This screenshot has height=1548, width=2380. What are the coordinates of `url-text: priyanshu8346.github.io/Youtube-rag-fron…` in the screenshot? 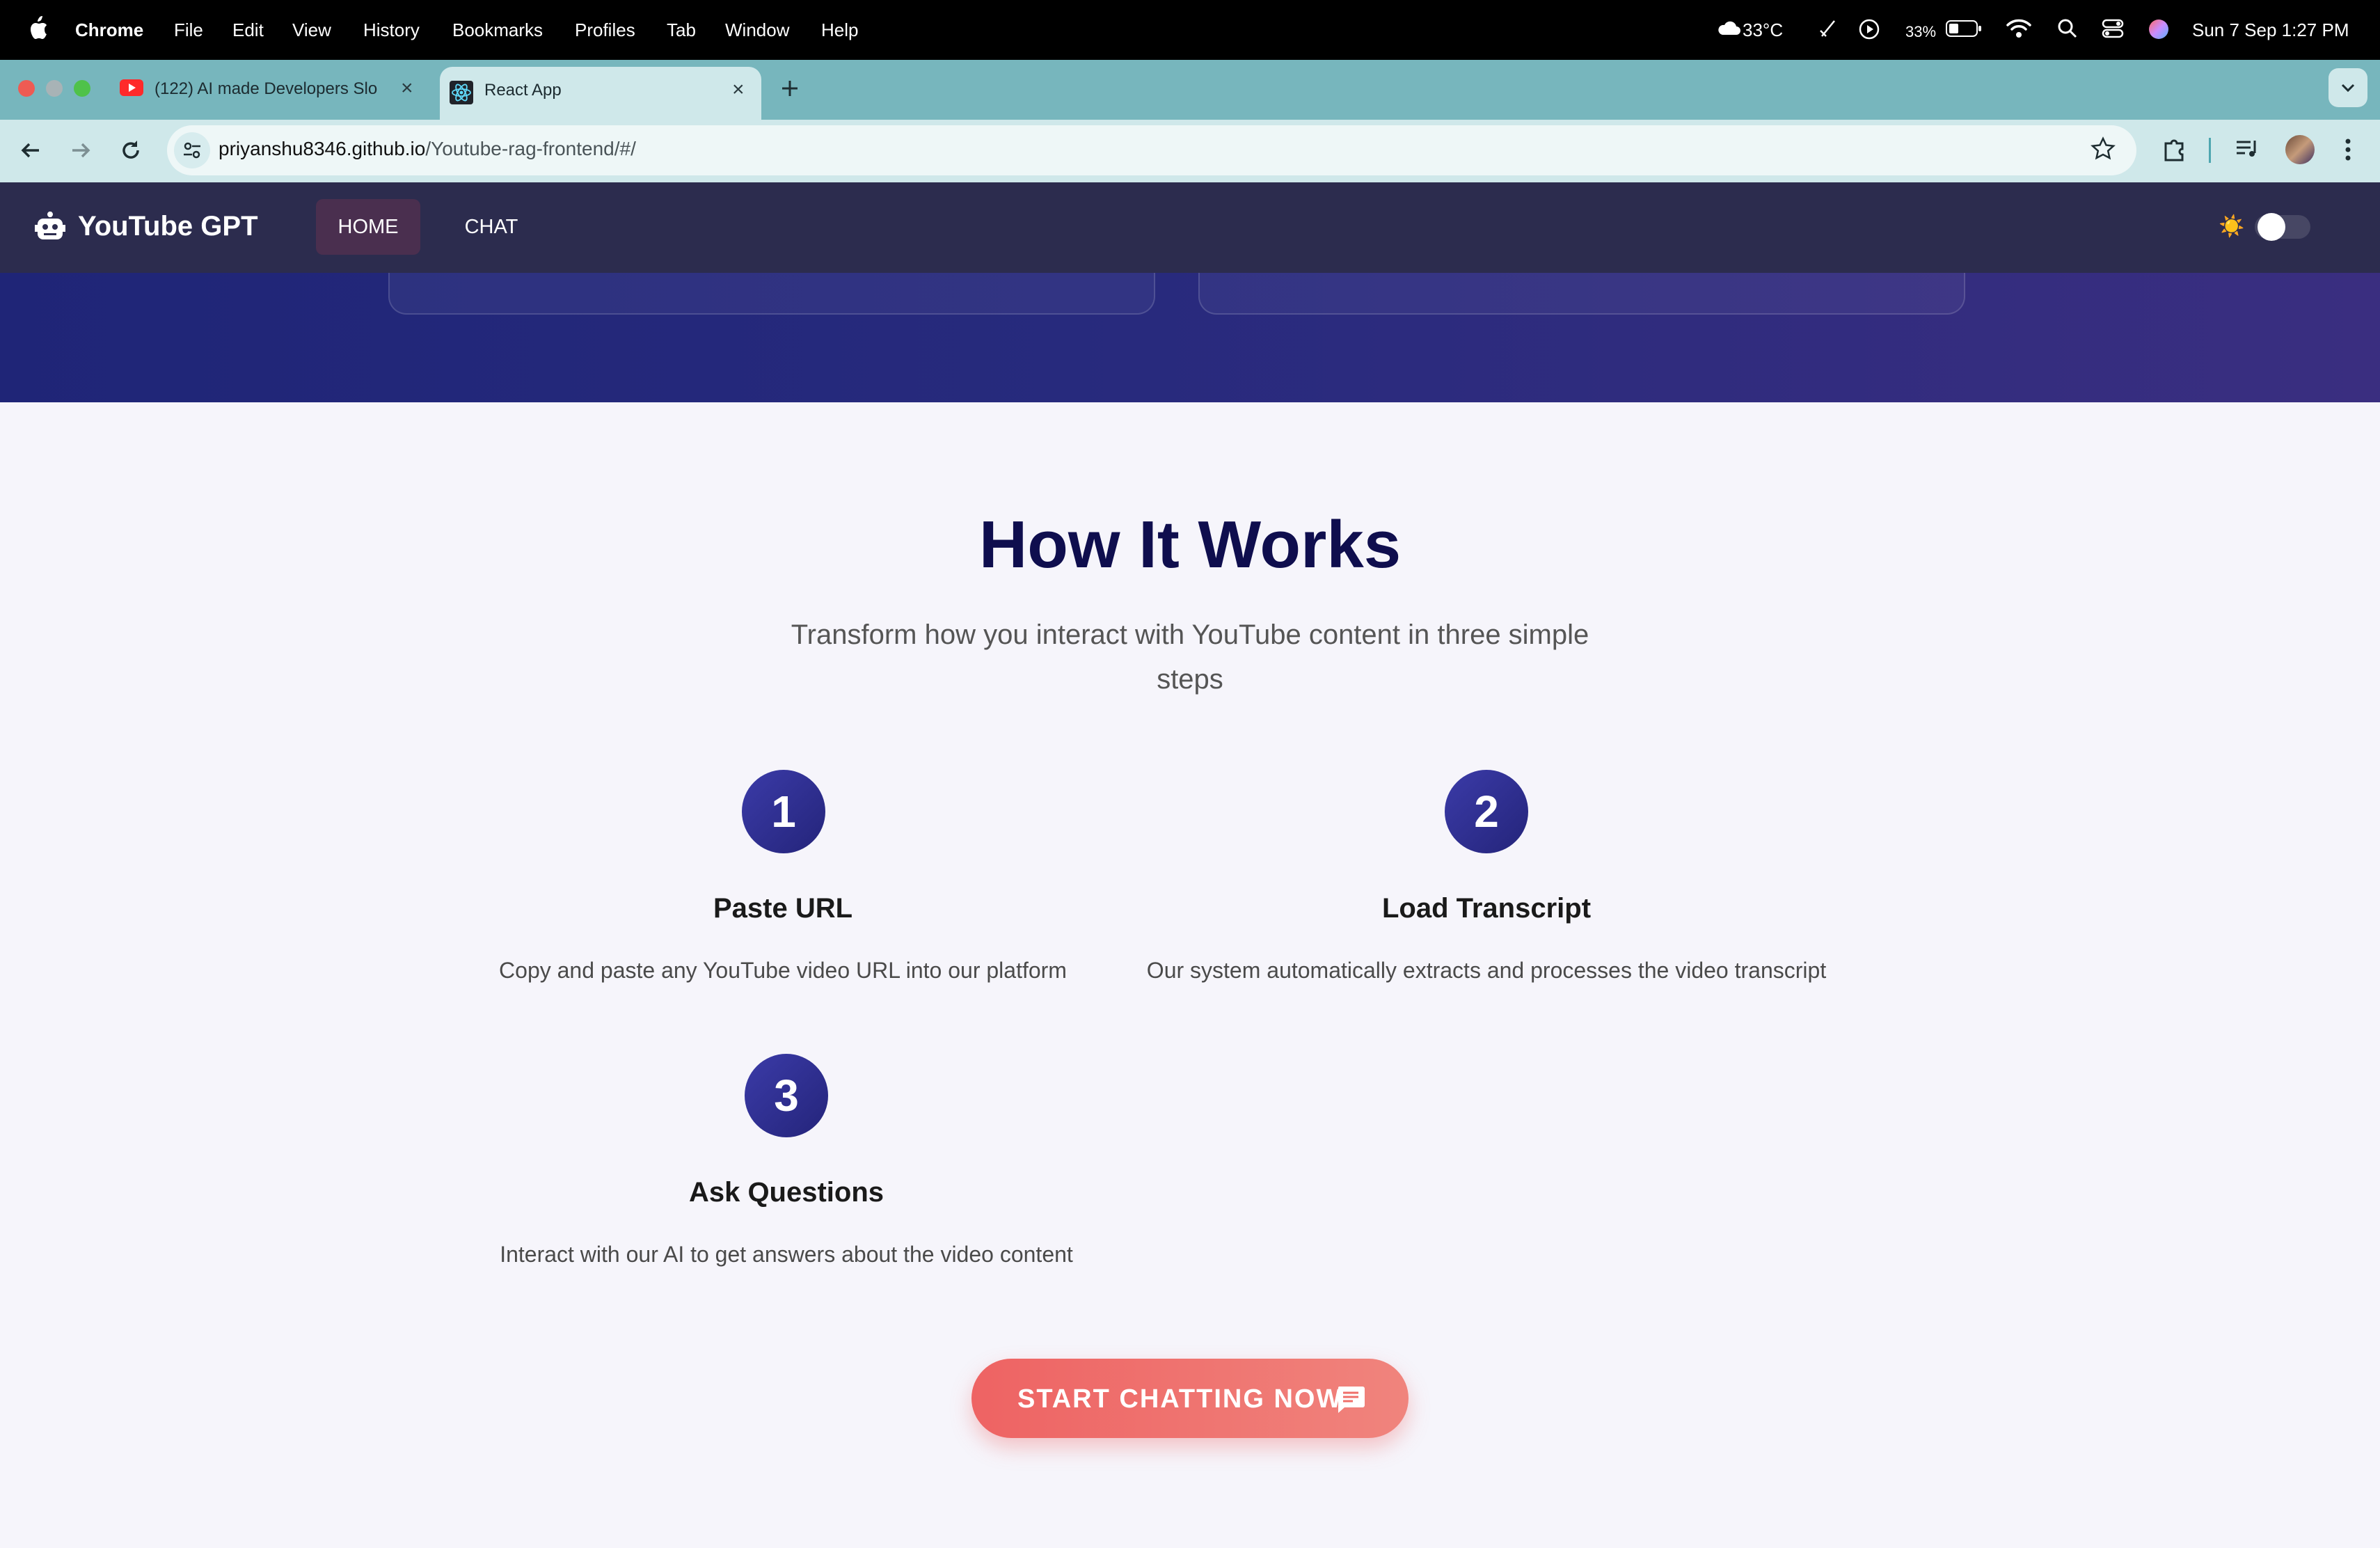 It's located at (427, 148).